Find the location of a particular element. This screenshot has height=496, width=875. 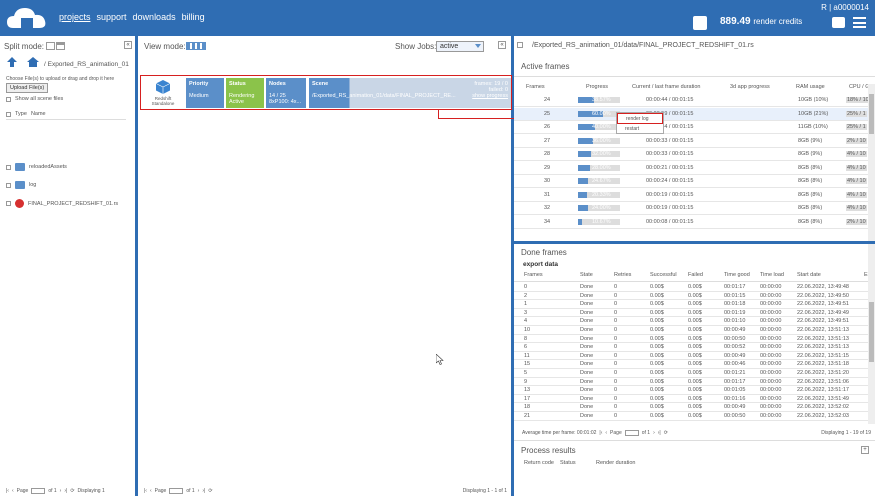

show-progress-link: show progress is located at coordinates (490, 96).